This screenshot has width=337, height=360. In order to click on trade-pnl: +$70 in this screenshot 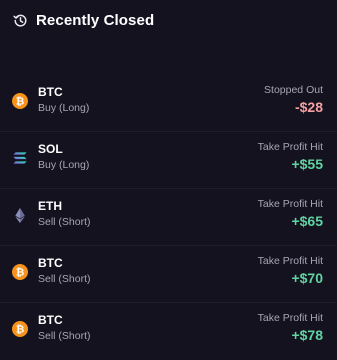, I will do `click(307, 278)`.